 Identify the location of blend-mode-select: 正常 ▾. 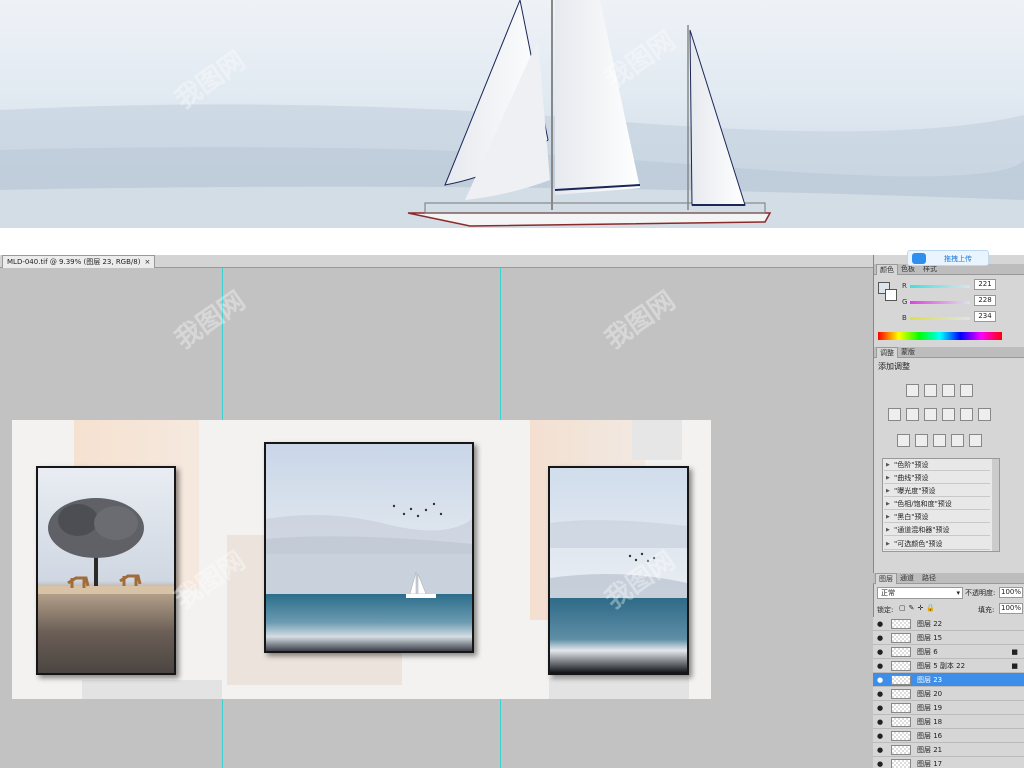
(920, 593).